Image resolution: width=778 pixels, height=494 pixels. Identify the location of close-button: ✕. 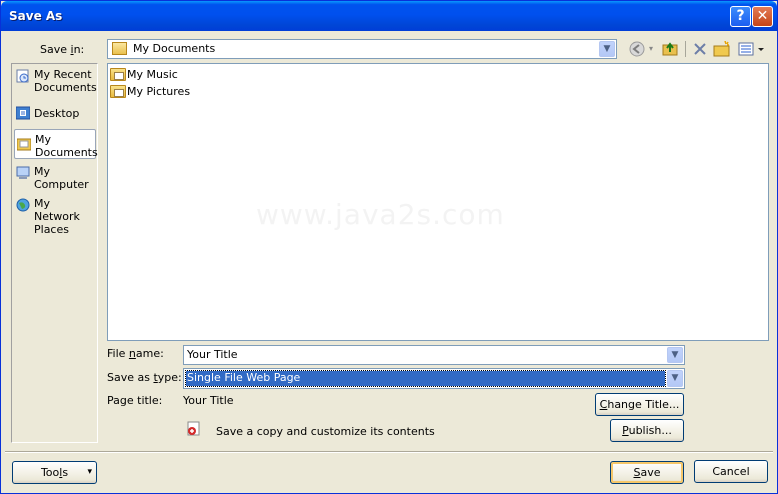
(762, 16).